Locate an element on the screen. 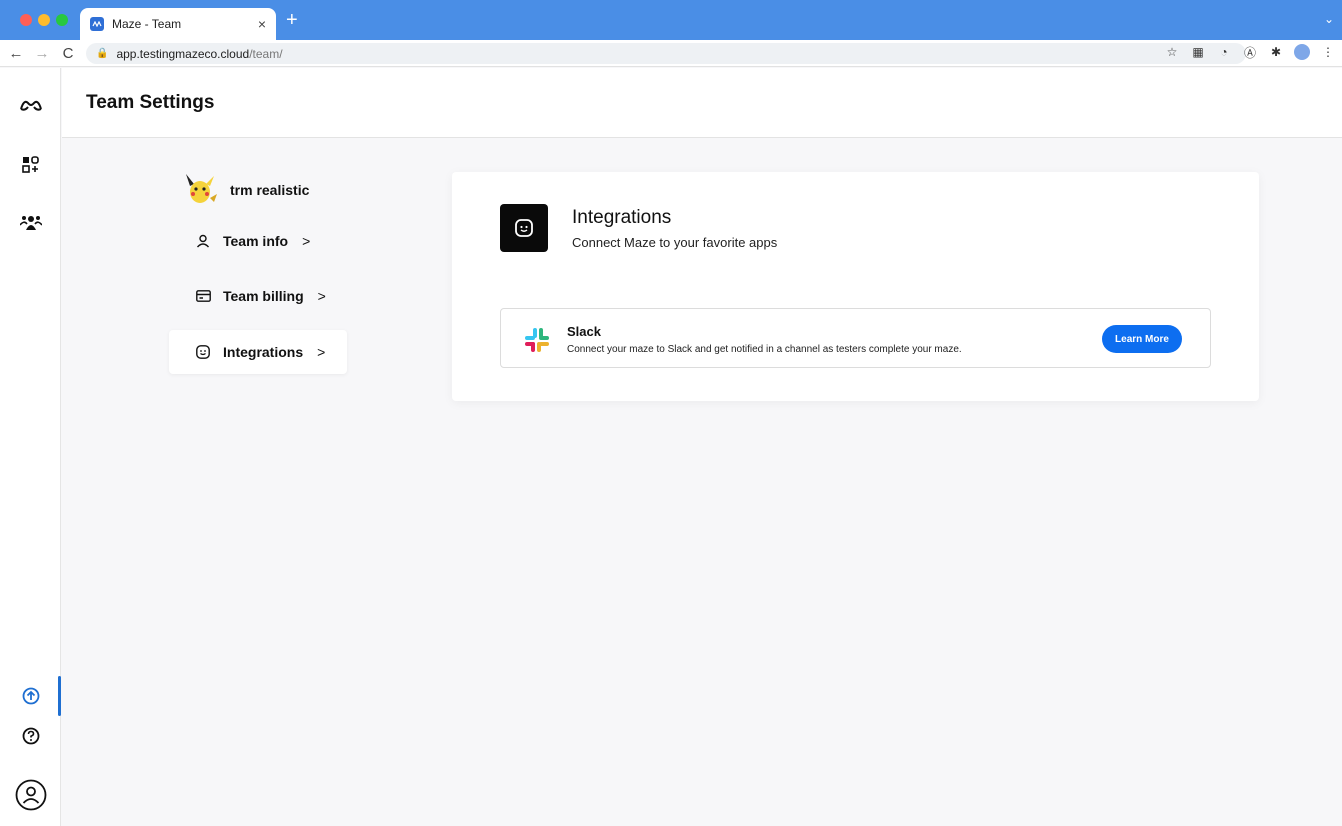 The image size is (1342, 826). plug-icon is located at coordinates (203, 352).